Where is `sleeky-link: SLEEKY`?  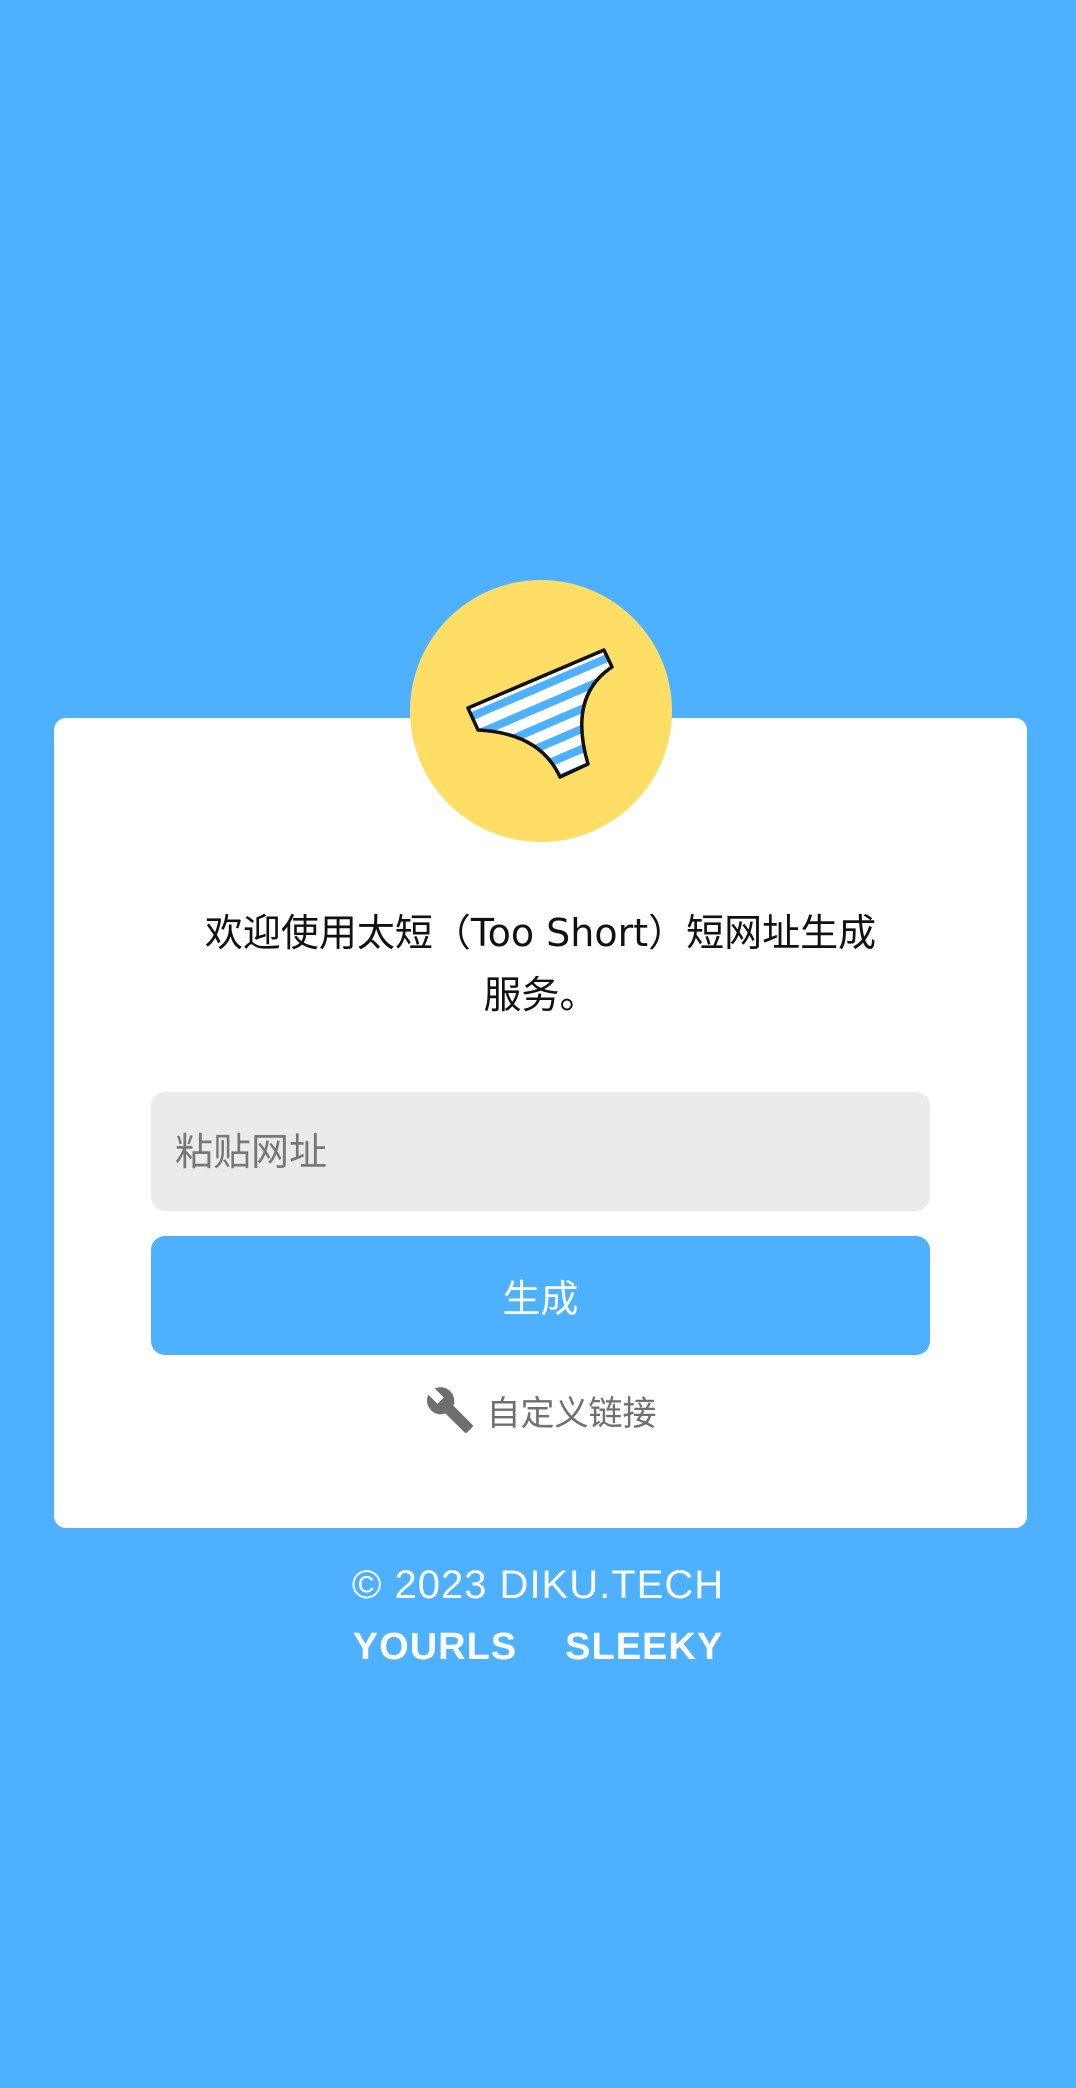
sleeky-link: SLEEKY is located at coordinates (644, 1647).